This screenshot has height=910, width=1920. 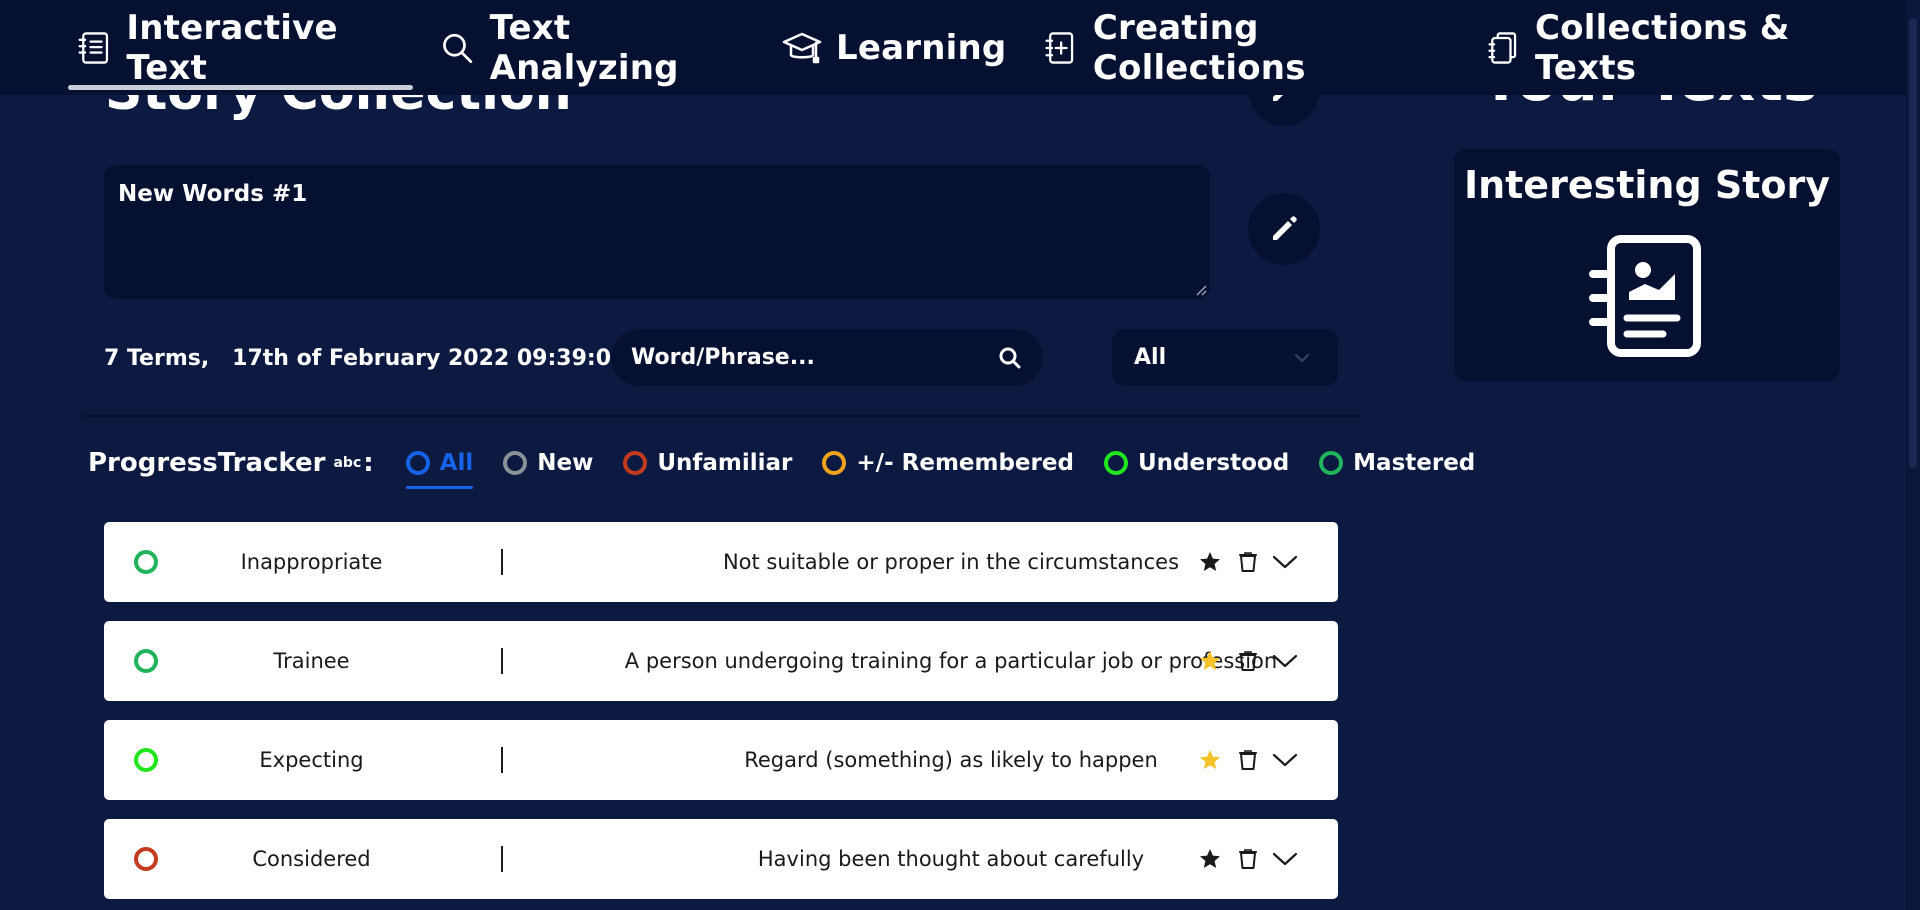 I want to click on filter-label: +/- Remembered, so click(x=965, y=463).